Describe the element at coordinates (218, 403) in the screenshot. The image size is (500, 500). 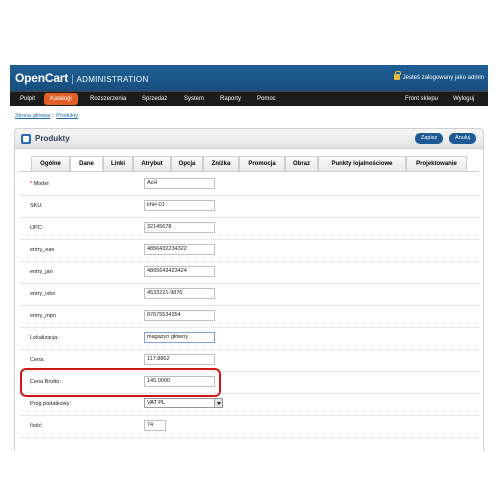
I see `dropdown-arrow-icon` at that location.